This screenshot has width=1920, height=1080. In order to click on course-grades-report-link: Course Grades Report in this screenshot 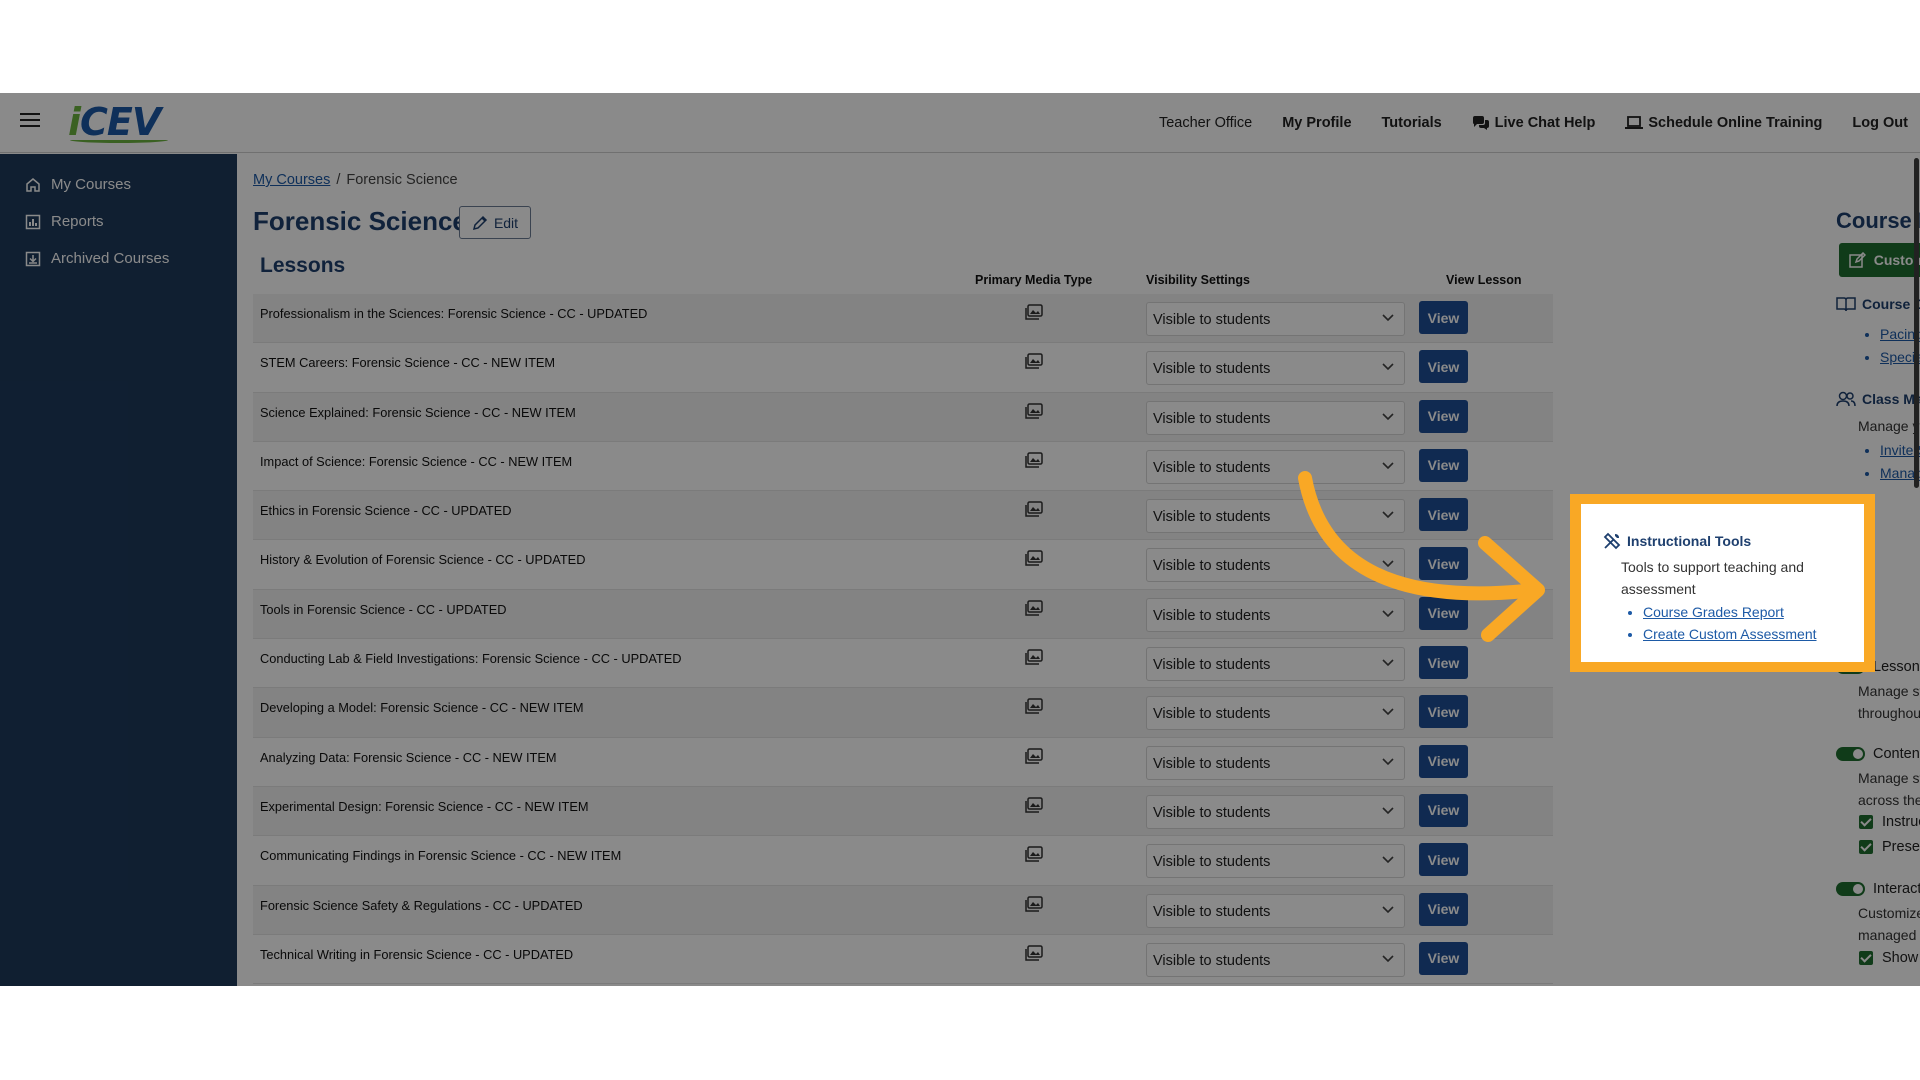, I will do `click(1730, 612)`.